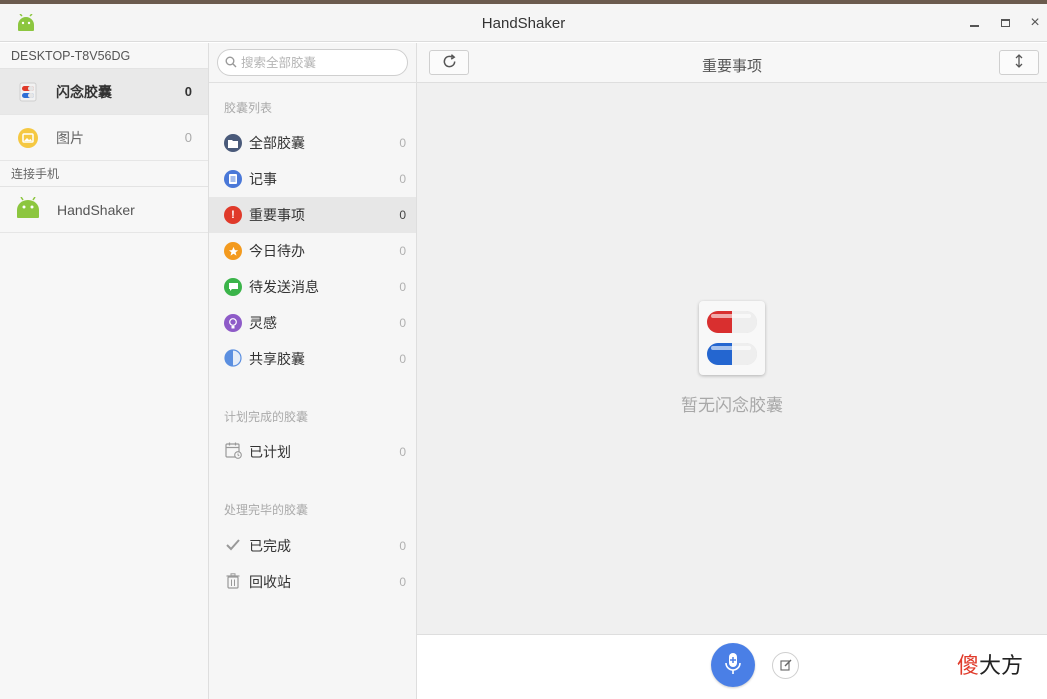 This screenshot has width=1047, height=699. What do you see at coordinates (28, 92) in the screenshot?
I see `capsule-icon` at bounding box center [28, 92].